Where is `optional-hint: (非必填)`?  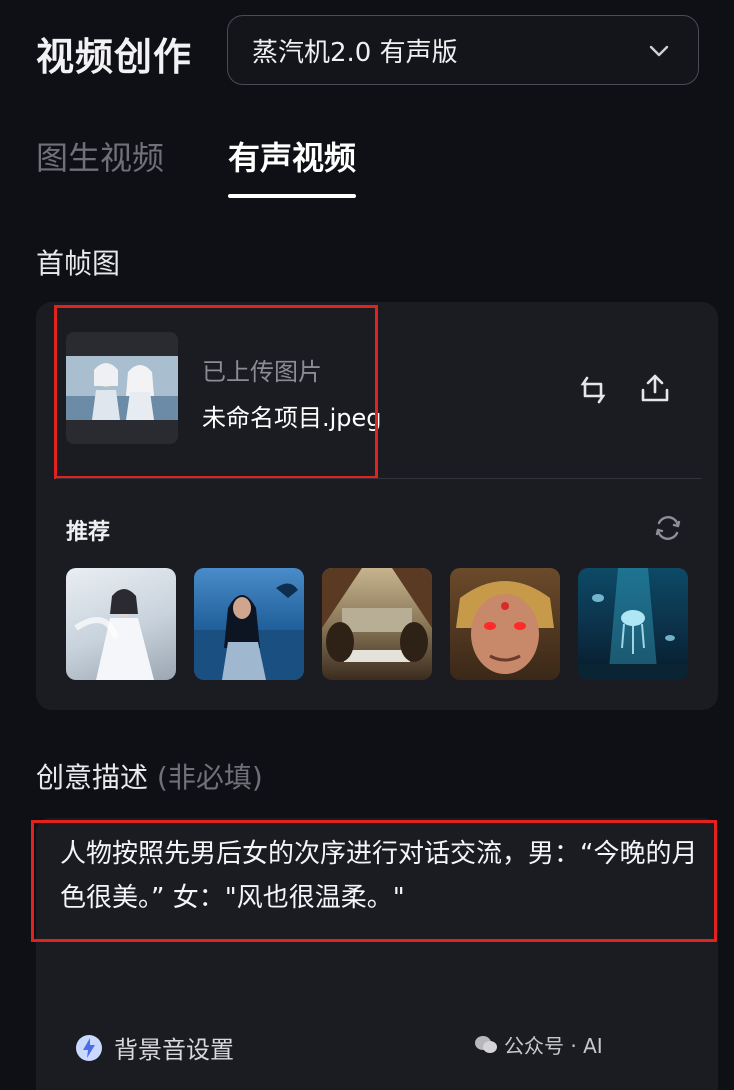
optional-hint: (非必填) is located at coordinates (209, 777).